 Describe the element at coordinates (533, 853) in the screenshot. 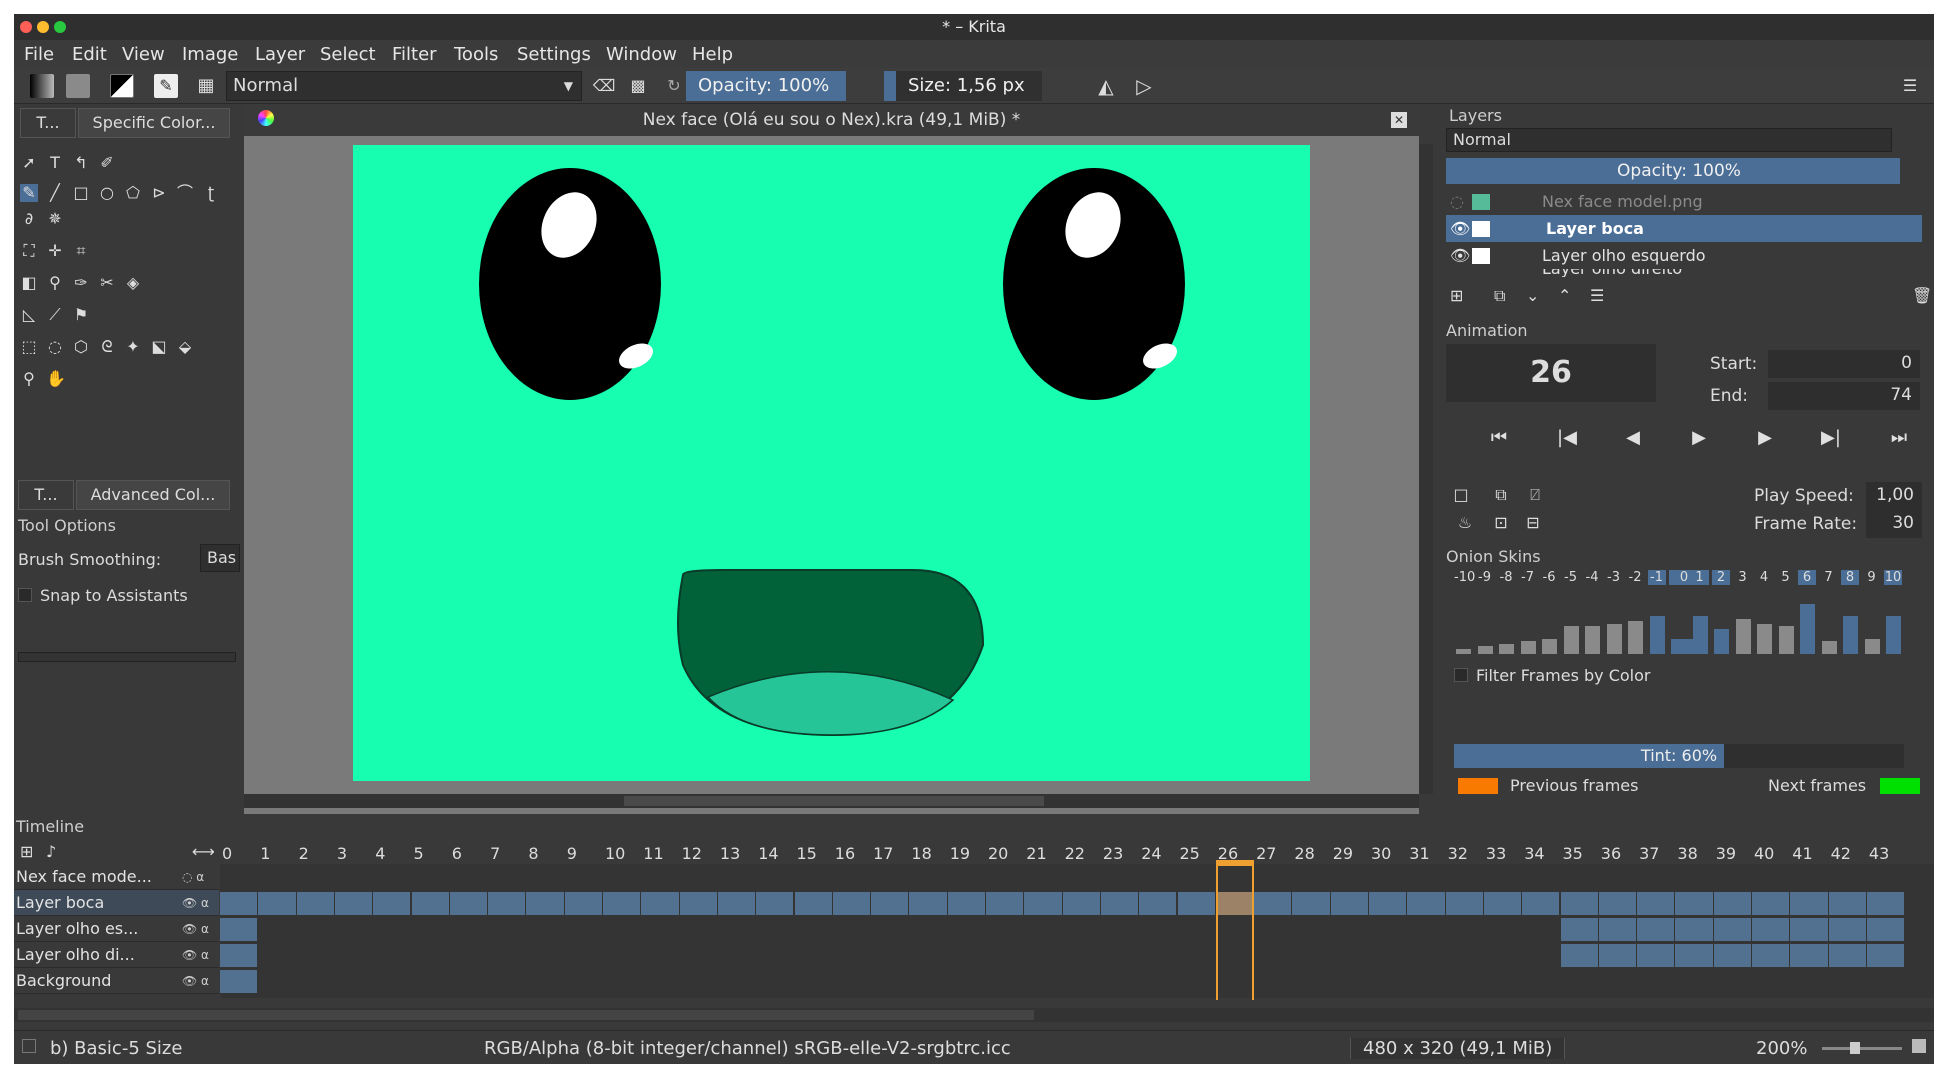

I see `frame-number: 8` at that location.